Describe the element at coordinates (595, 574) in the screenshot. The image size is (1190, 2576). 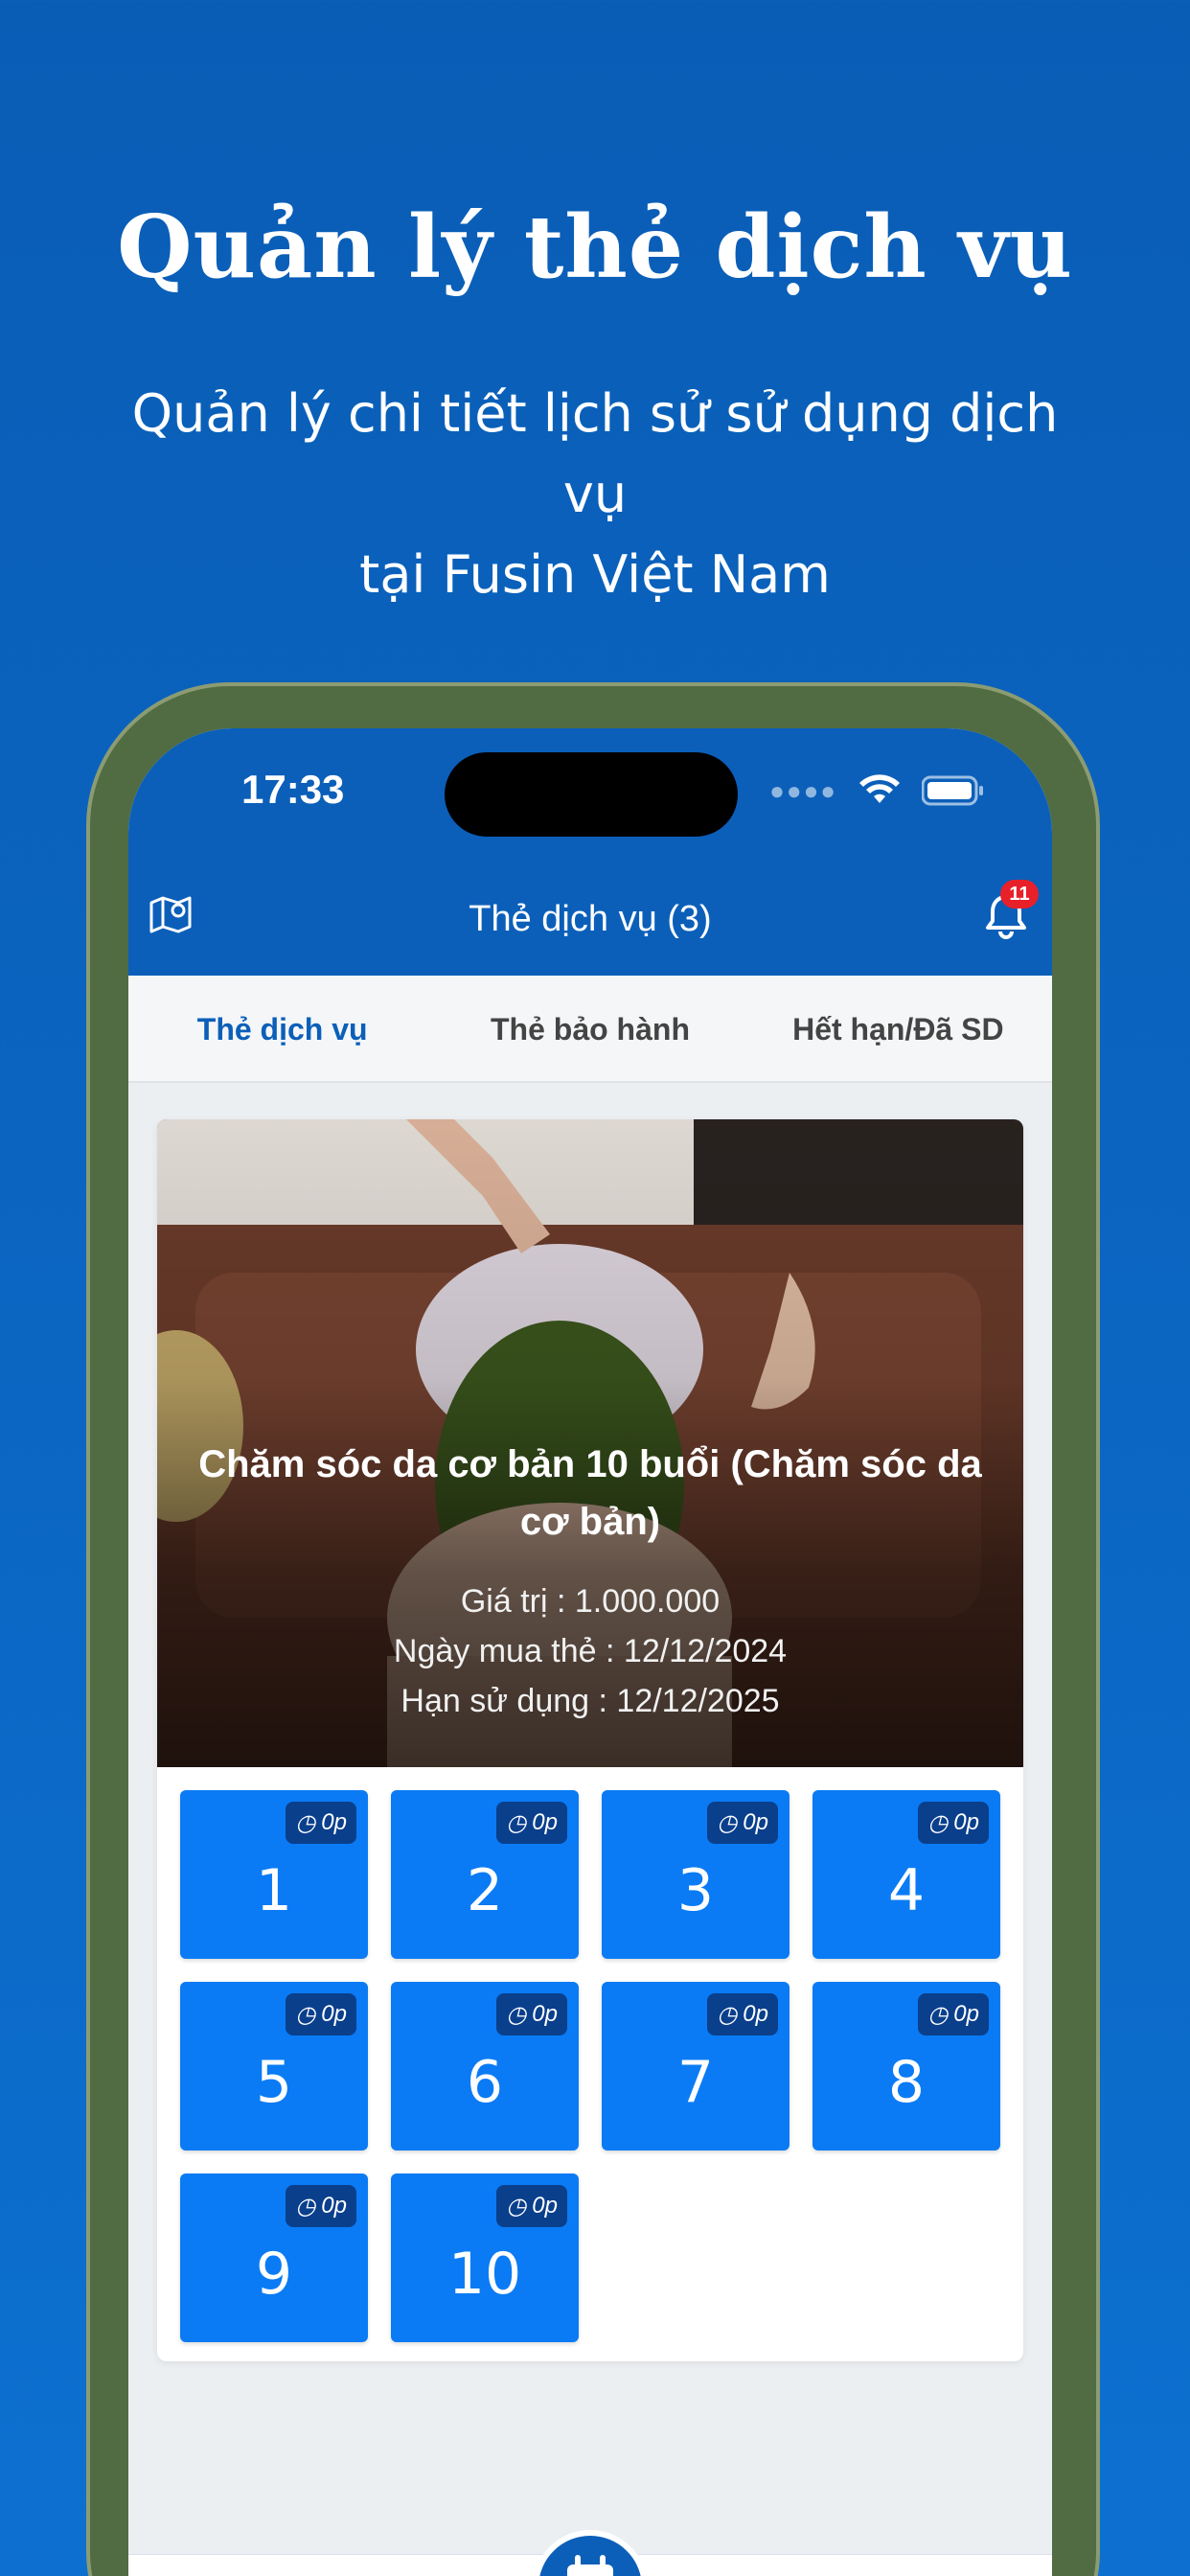
I see `promo-subtitle-line-2: tại Fusin Việt Nam` at that location.